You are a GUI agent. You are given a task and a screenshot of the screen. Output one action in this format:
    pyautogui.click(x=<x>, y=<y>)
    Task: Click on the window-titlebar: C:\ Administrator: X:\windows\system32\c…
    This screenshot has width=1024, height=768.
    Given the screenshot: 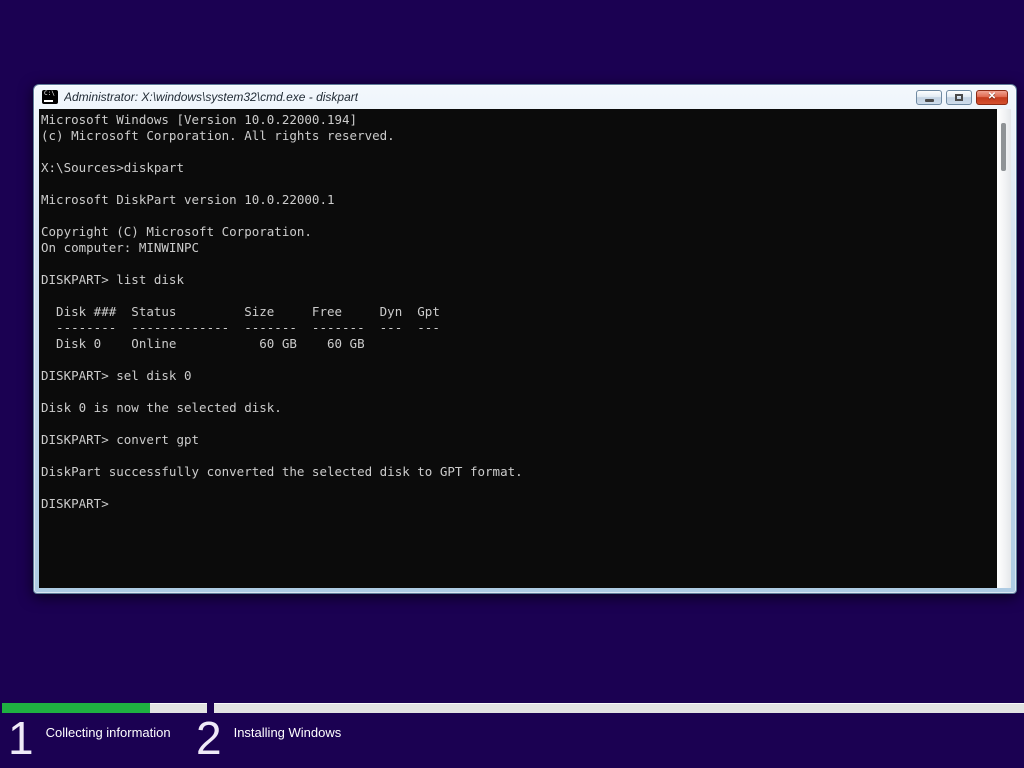 What is the action you would take?
    pyautogui.click(x=525, y=97)
    